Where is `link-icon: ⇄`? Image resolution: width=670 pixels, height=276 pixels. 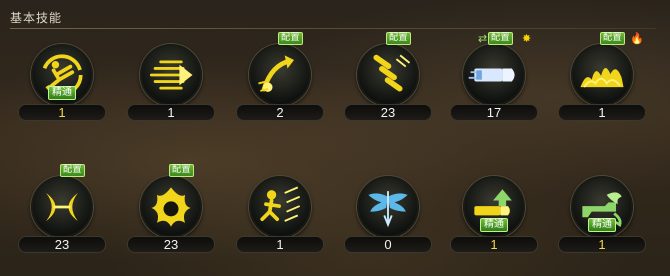 link-icon: ⇄ is located at coordinates (483, 38).